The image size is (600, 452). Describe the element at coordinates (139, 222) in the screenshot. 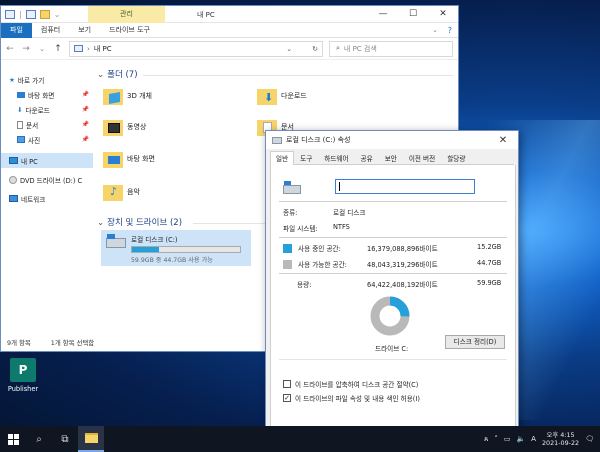

I see `drives-header: ⌄ 장치 및 드라이브 (2)` at that location.